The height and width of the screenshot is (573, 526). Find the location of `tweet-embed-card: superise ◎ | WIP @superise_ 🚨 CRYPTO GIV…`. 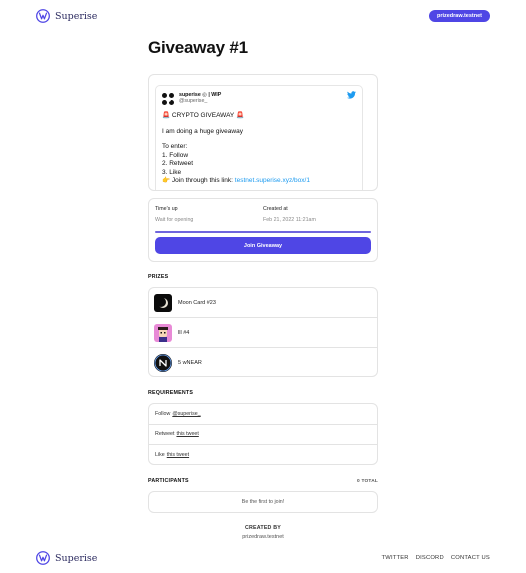

tweet-embed-card: superise ◎ | WIP @superise_ 🚨 CRYPTO GIV… is located at coordinates (263, 132).